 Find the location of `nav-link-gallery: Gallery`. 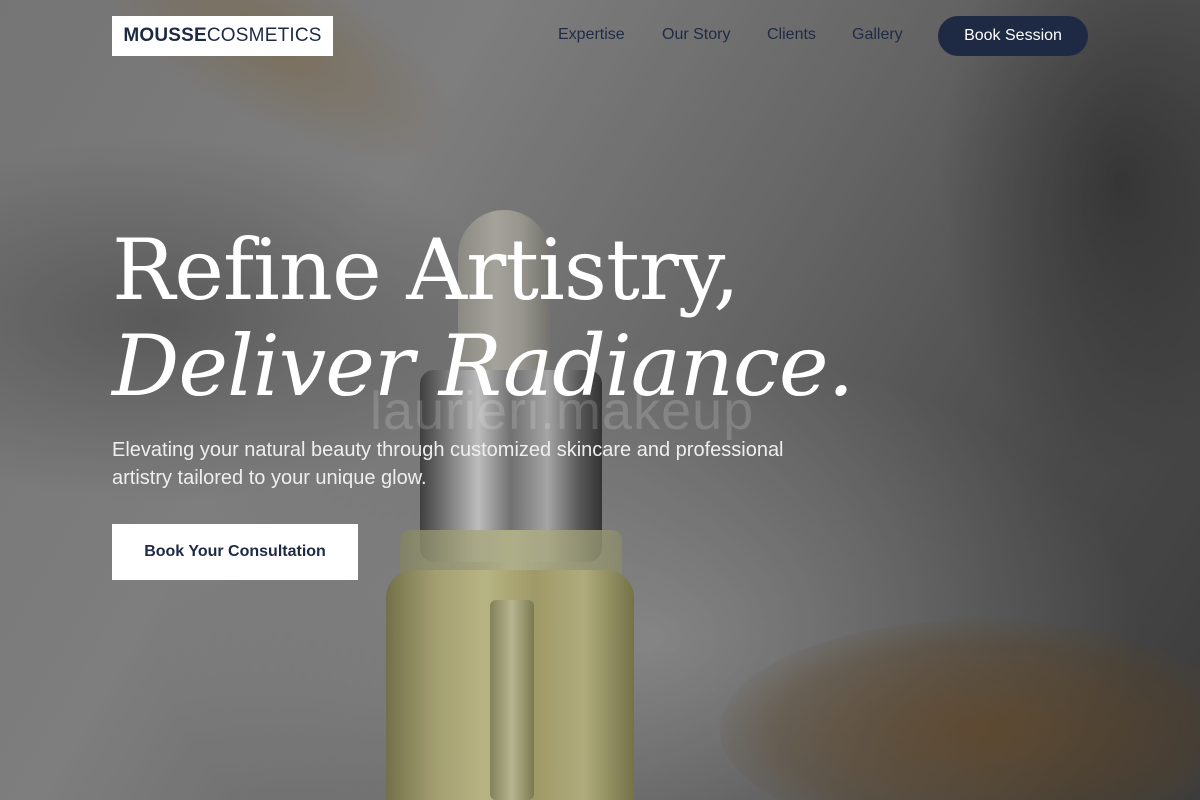

nav-link-gallery: Gallery is located at coordinates (877, 35).